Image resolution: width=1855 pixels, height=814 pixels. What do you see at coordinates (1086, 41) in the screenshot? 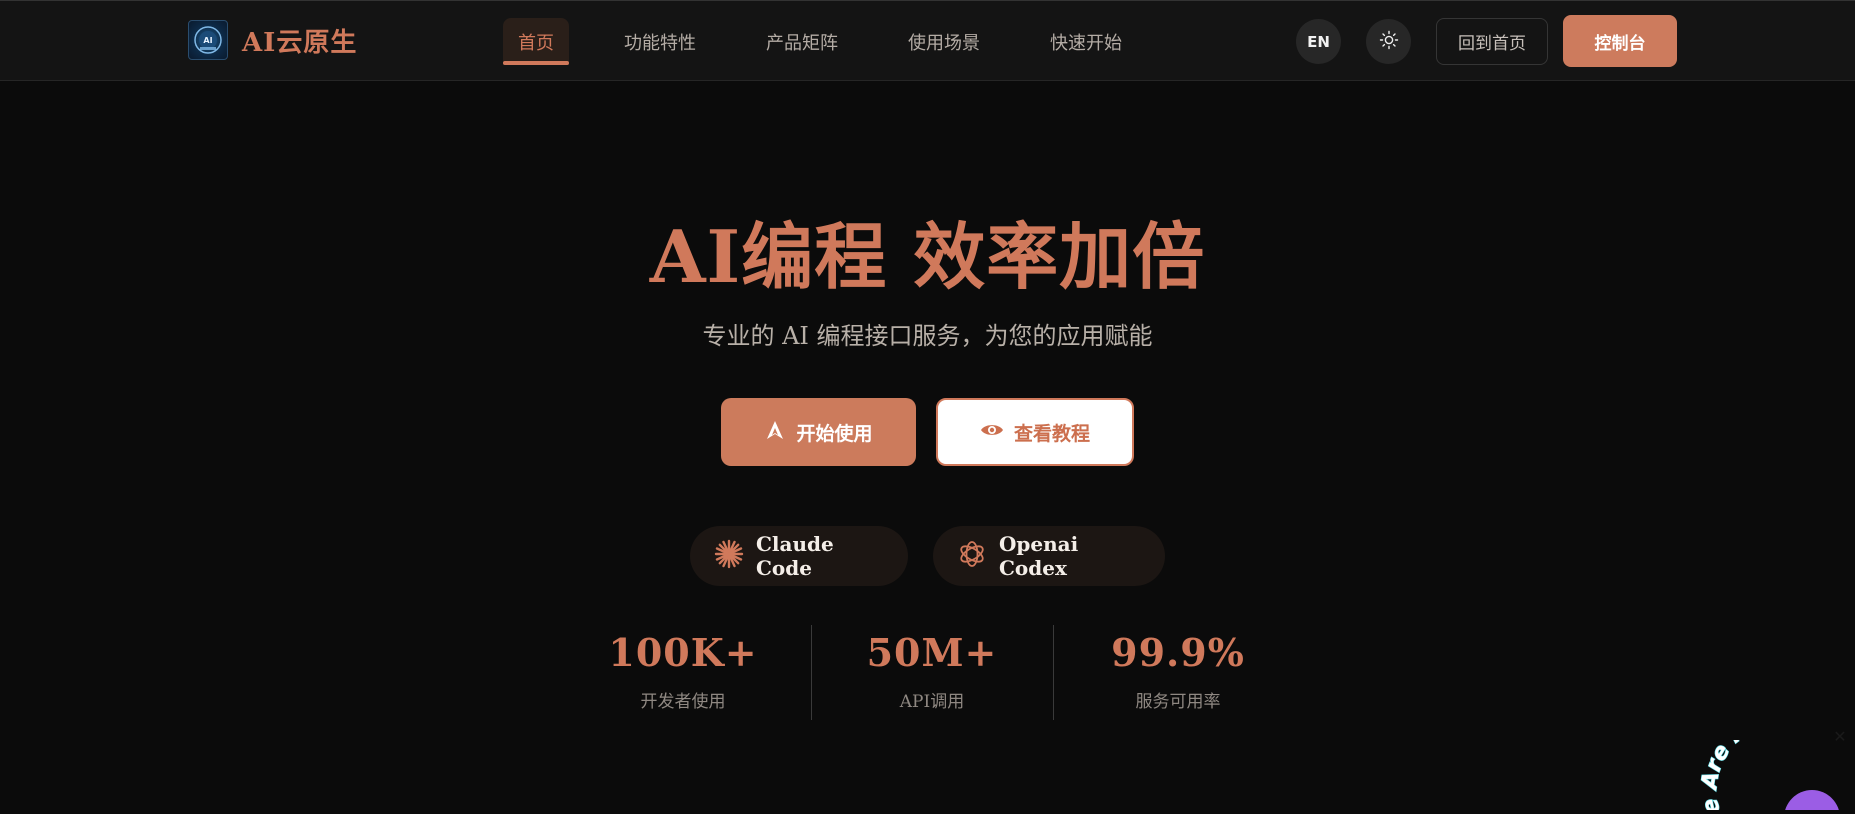
I see `nav-item-quickstart: 快速开始` at bounding box center [1086, 41].